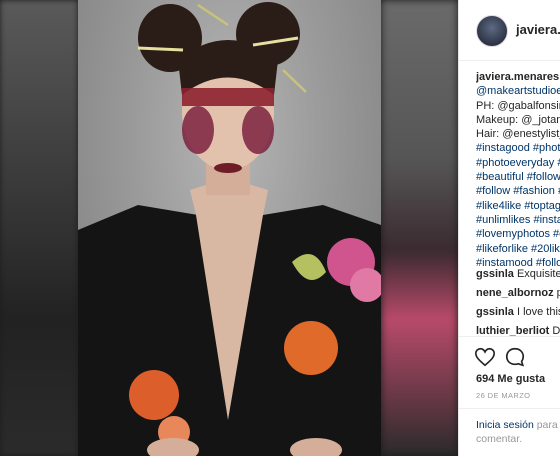 The image size is (560, 457). What do you see at coordinates (518, 220) in the screenshot?
I see `caption-hashtags: #unlimlikes #insta` at bounding box center [518, 220].